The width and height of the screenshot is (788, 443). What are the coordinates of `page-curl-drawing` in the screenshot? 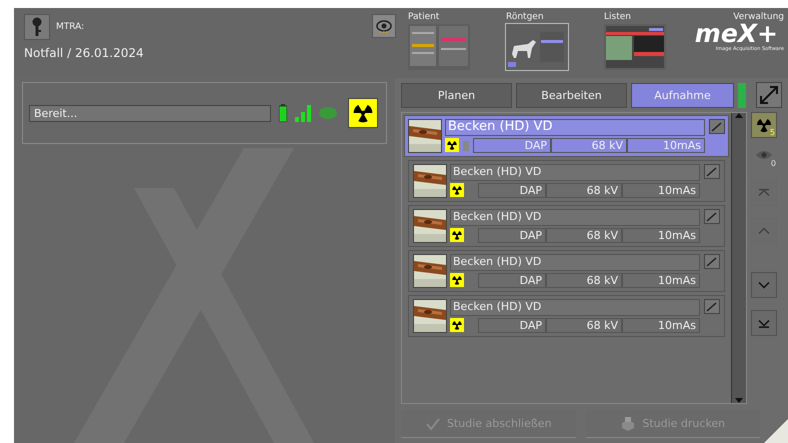 It's located at (776, 431).